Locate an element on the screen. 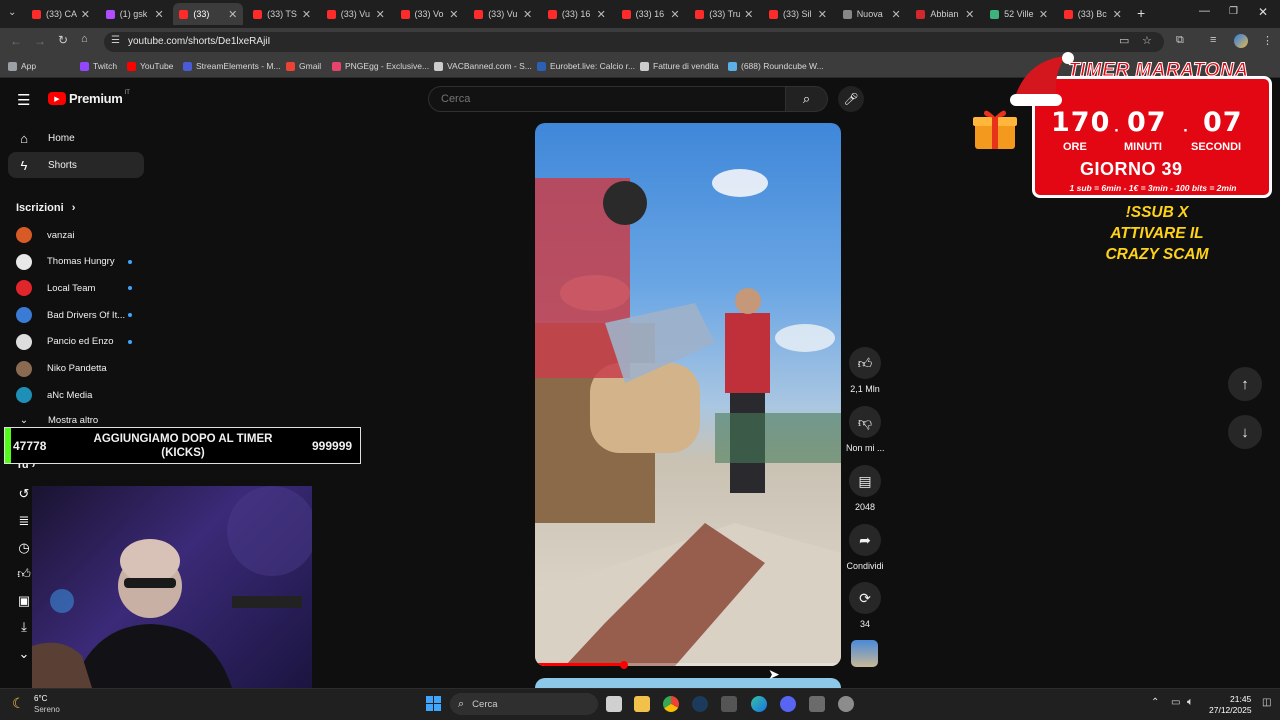 This screenshot has height=720, width=1280. start-button is located at coordinates (433, 703).